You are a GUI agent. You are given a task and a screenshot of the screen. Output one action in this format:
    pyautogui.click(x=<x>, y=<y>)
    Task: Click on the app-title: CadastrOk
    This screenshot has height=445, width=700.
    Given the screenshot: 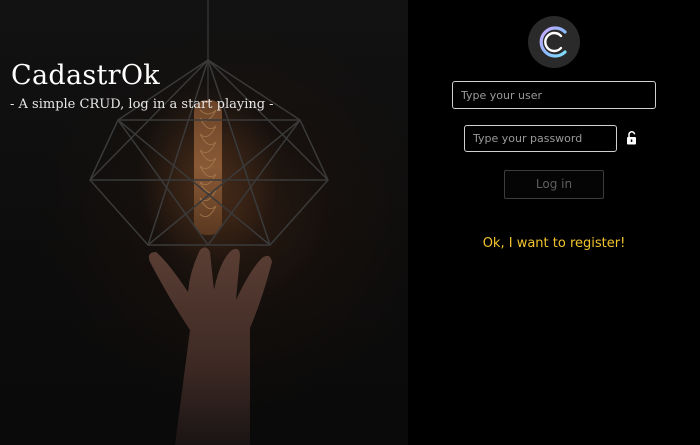 What is the action you would take?
    pyautogui.click(x=85, y=75)
    